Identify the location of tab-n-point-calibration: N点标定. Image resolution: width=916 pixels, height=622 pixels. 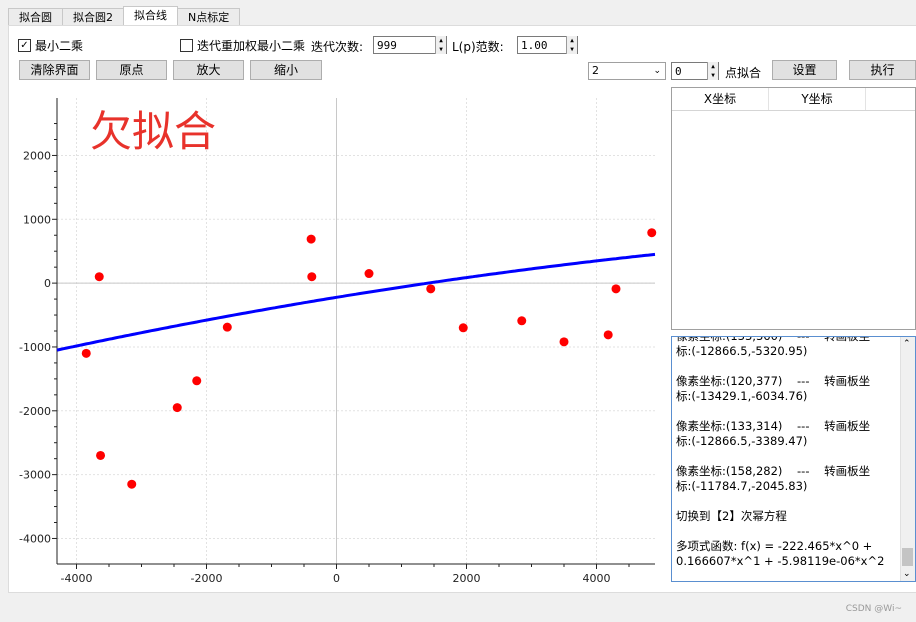
(209, 17).